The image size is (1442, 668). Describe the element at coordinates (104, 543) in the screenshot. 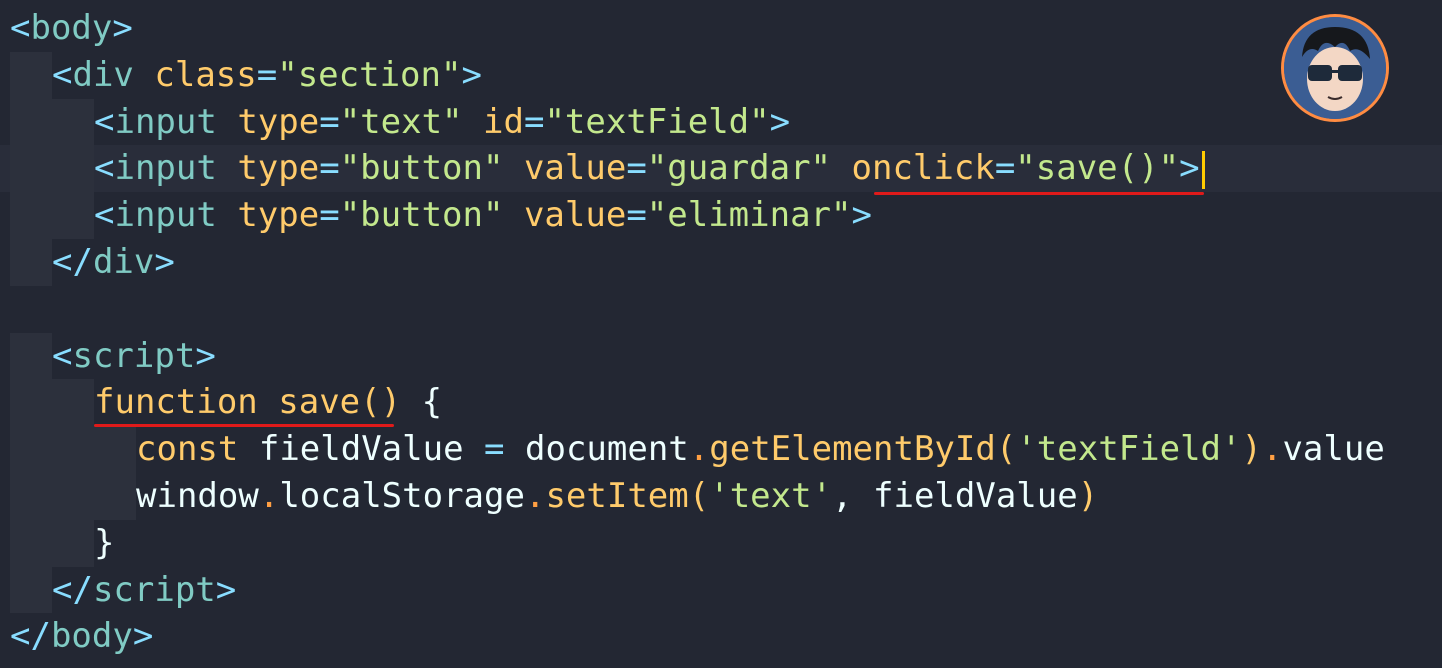

I see `code-text: }` at that location.